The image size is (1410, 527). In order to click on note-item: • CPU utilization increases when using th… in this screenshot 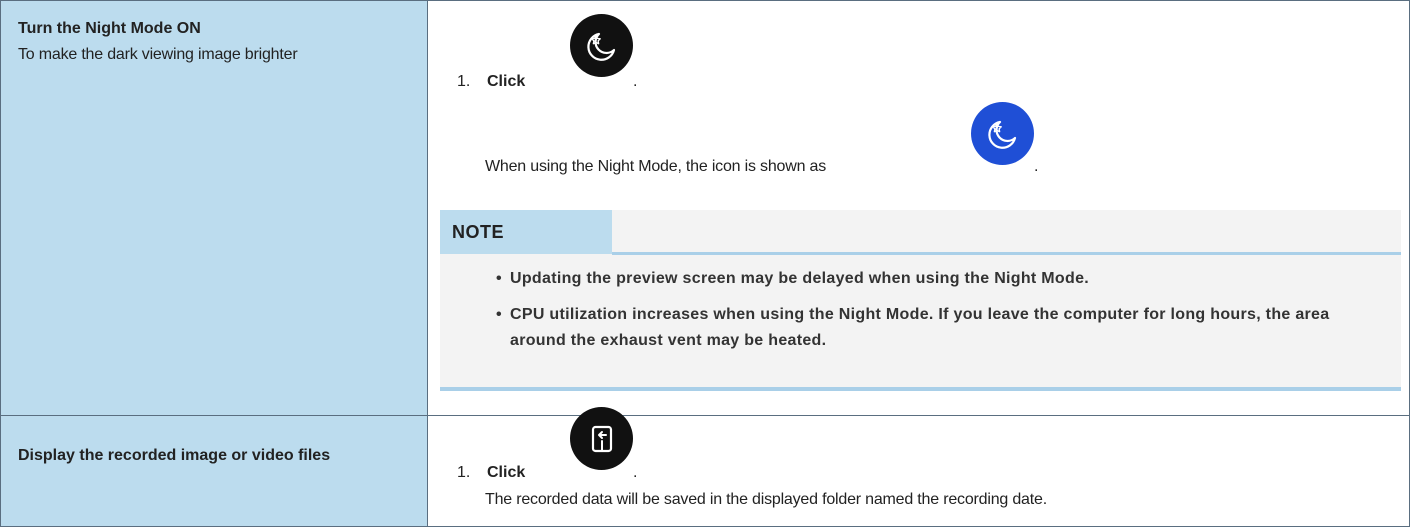, I will do `click(933, 328)`.